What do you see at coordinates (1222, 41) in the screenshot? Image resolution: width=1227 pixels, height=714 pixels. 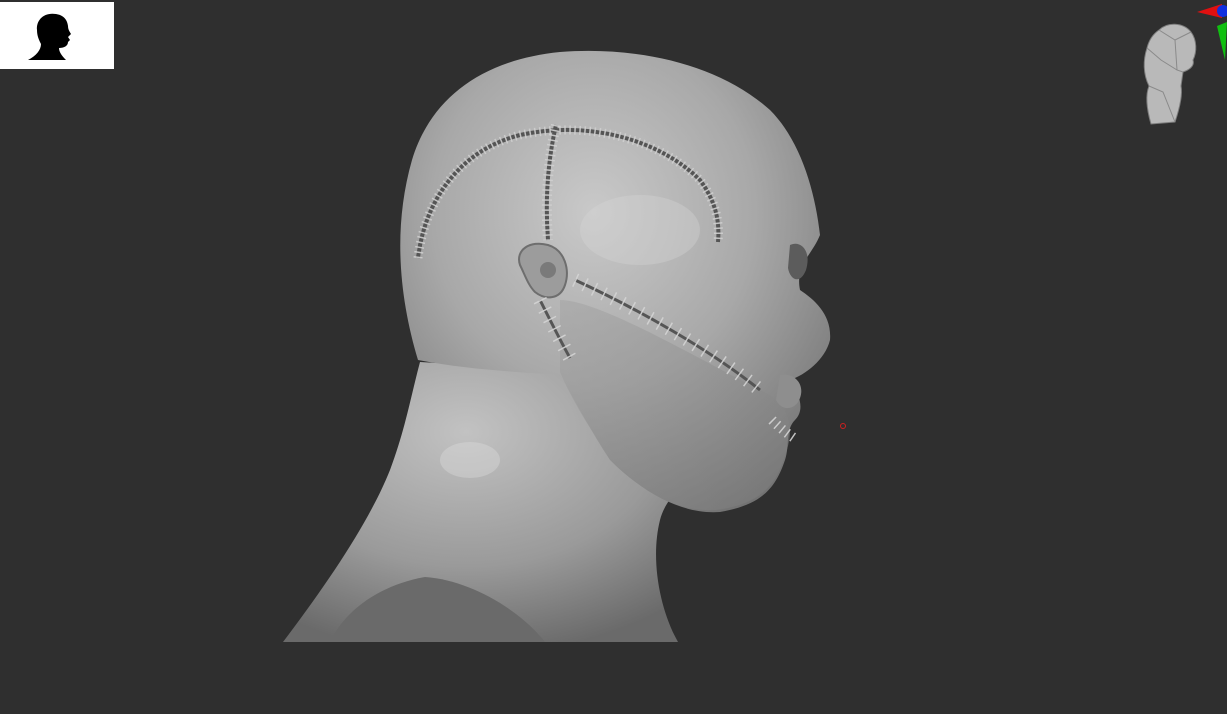 I see `y-axis-arrow` at bounding box center [1222, 41].